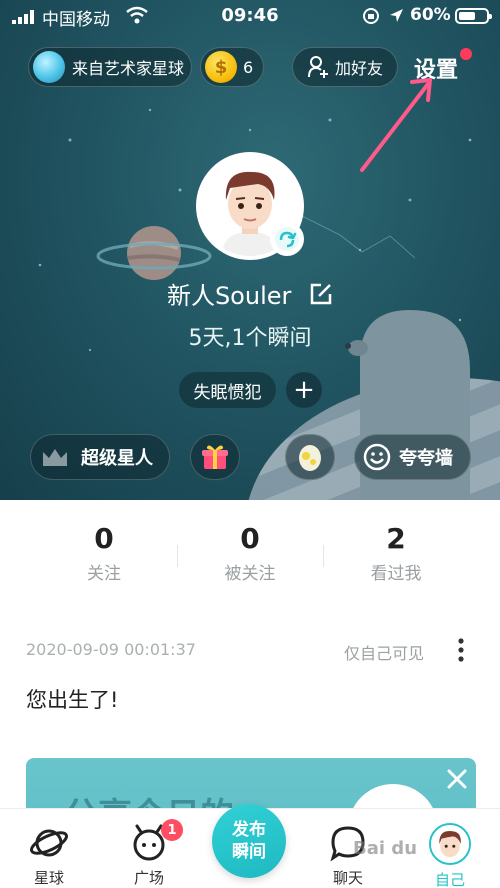 The image size is (500, 888). I want to click on praise-wall-button: 夸夸墙, so click(412, 457).